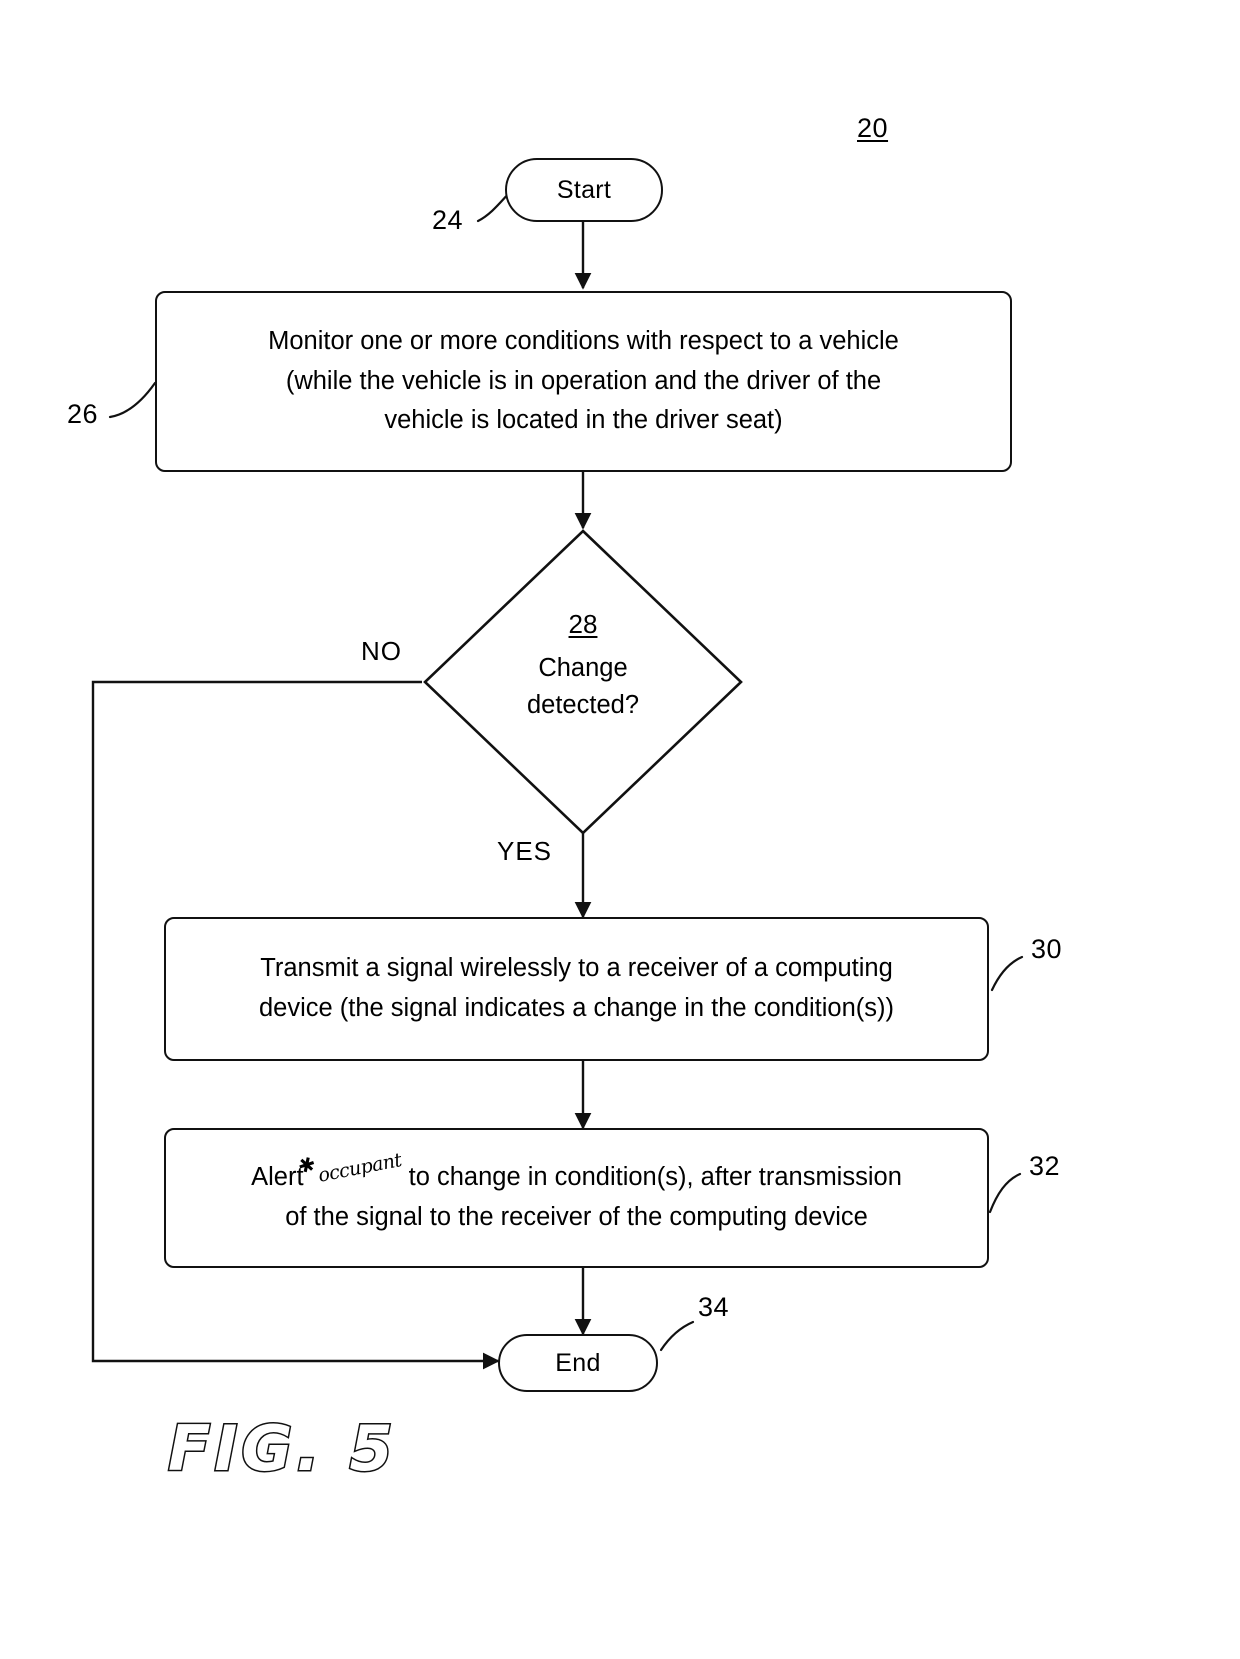 The height and width of the screenshot is (1659, 1240). I want to click on node-start: Start, so click(584, 190).